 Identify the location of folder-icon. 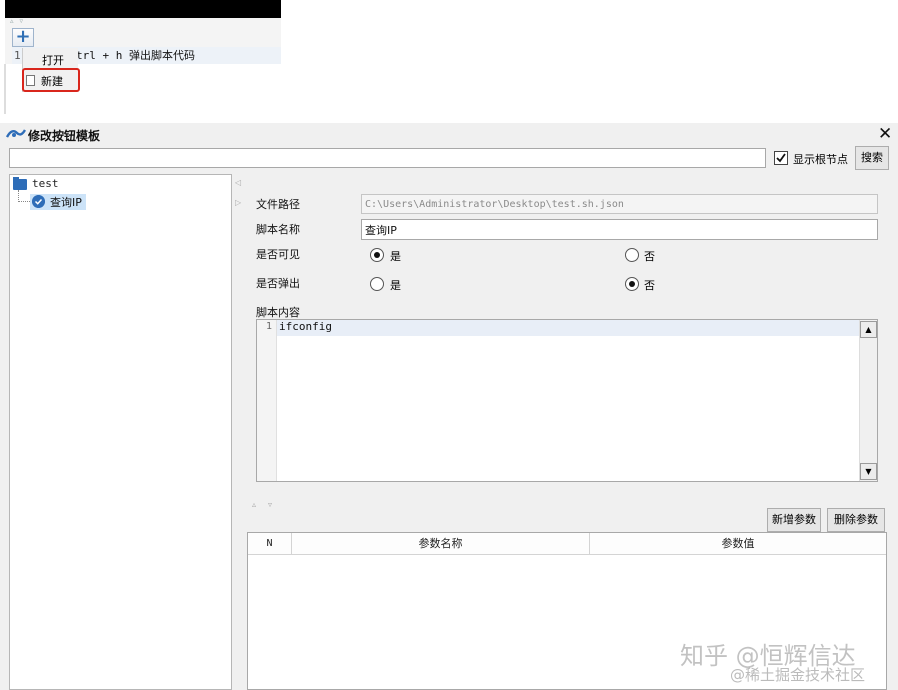
(20, 184).